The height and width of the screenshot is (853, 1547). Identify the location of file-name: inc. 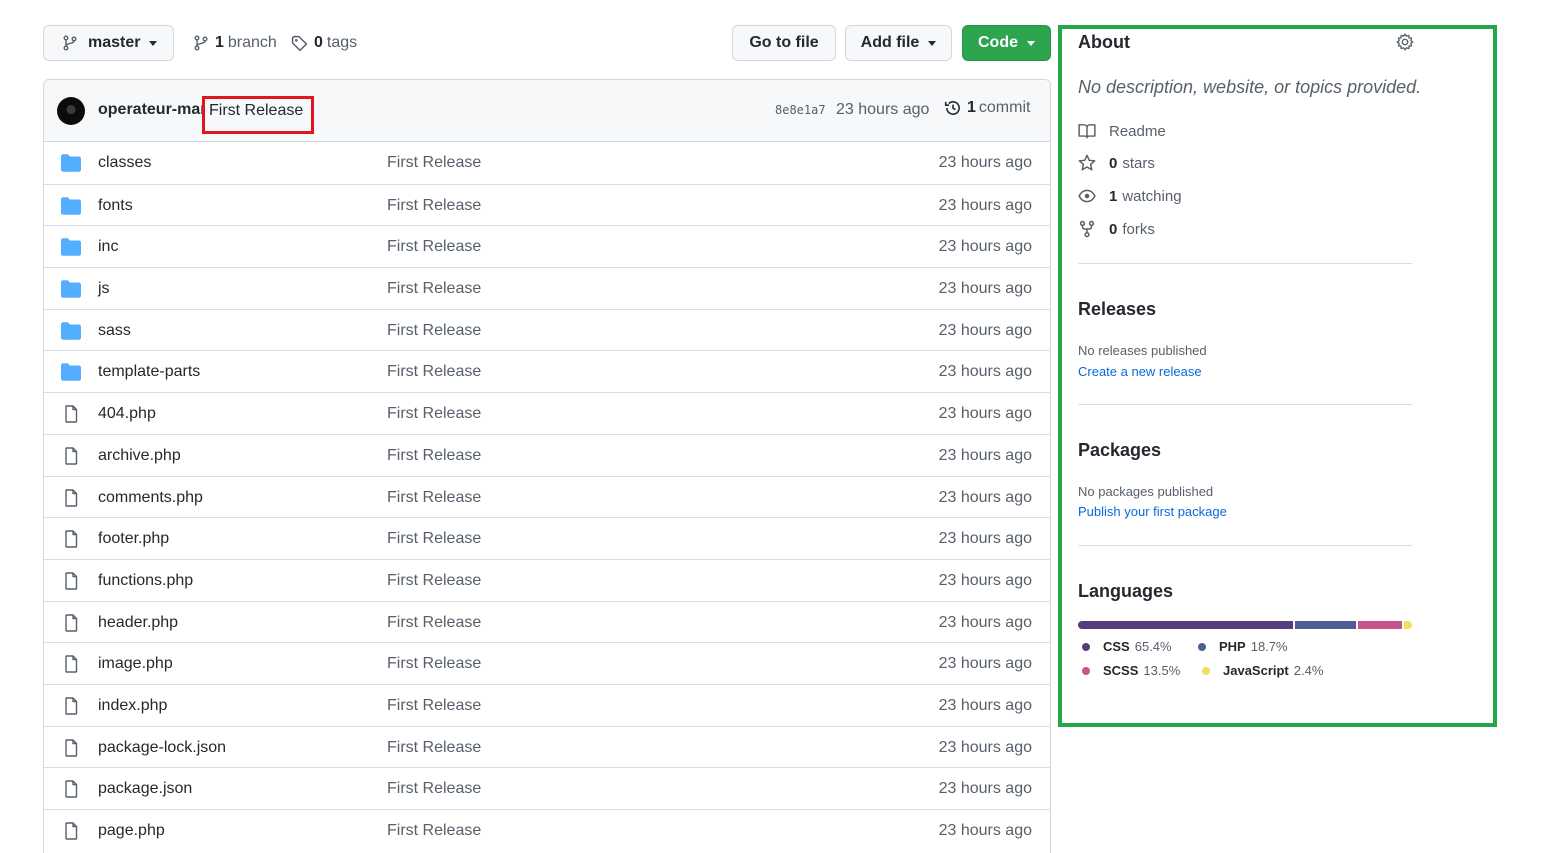
(108, 247).